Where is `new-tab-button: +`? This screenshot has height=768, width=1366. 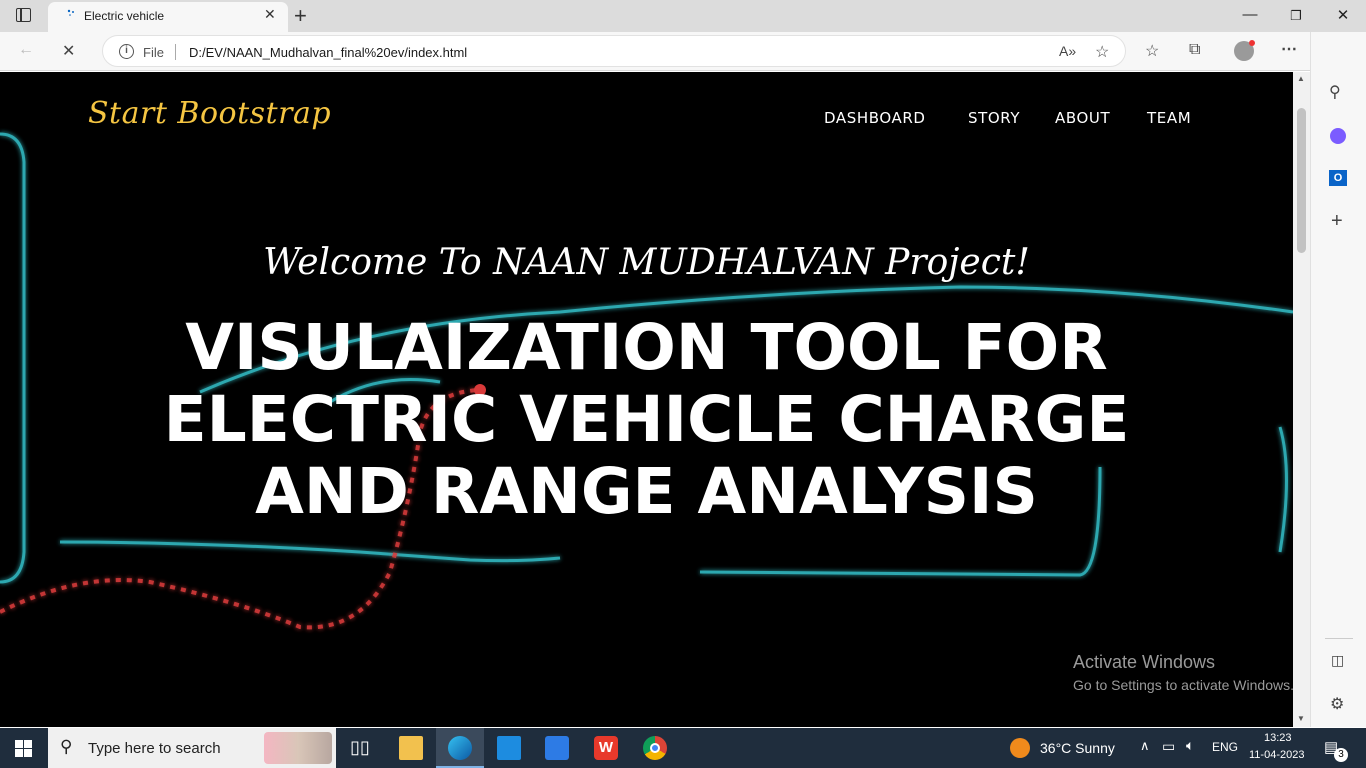 new-tab-button: + is located at coordinates (300, 16).